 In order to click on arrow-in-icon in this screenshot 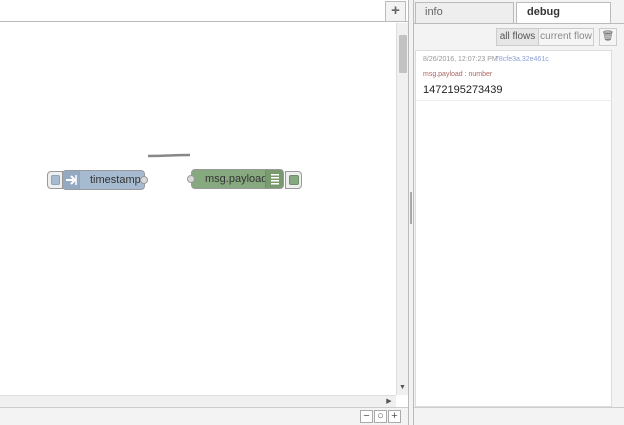, I will do `click(71, 180)`.